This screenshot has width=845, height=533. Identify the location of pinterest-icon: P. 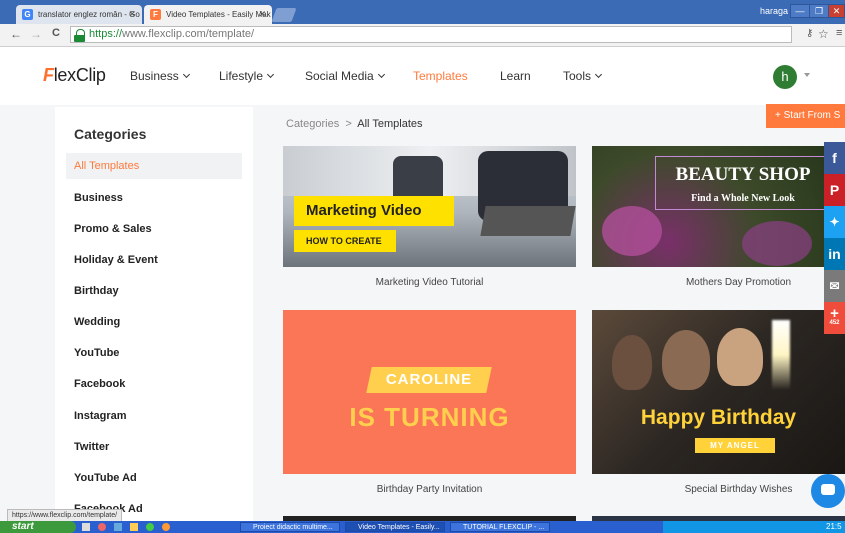
(834, 190).